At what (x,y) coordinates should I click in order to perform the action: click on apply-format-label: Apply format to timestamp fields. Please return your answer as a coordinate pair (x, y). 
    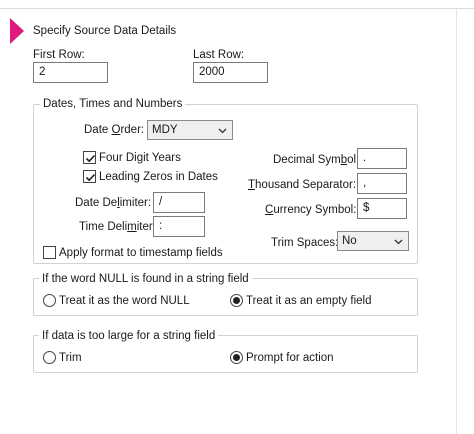
    Looking at the image, I should click on (141, 253).